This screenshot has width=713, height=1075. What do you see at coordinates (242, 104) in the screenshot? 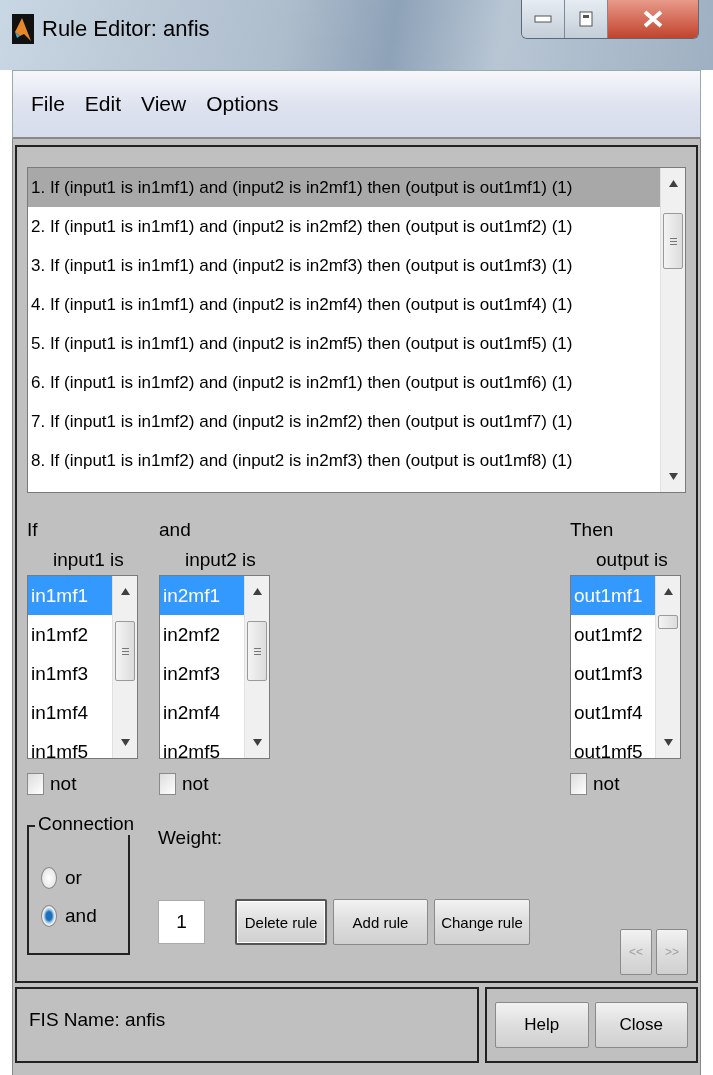
I see `menu-item: Options` at bounding box center [242, 104].